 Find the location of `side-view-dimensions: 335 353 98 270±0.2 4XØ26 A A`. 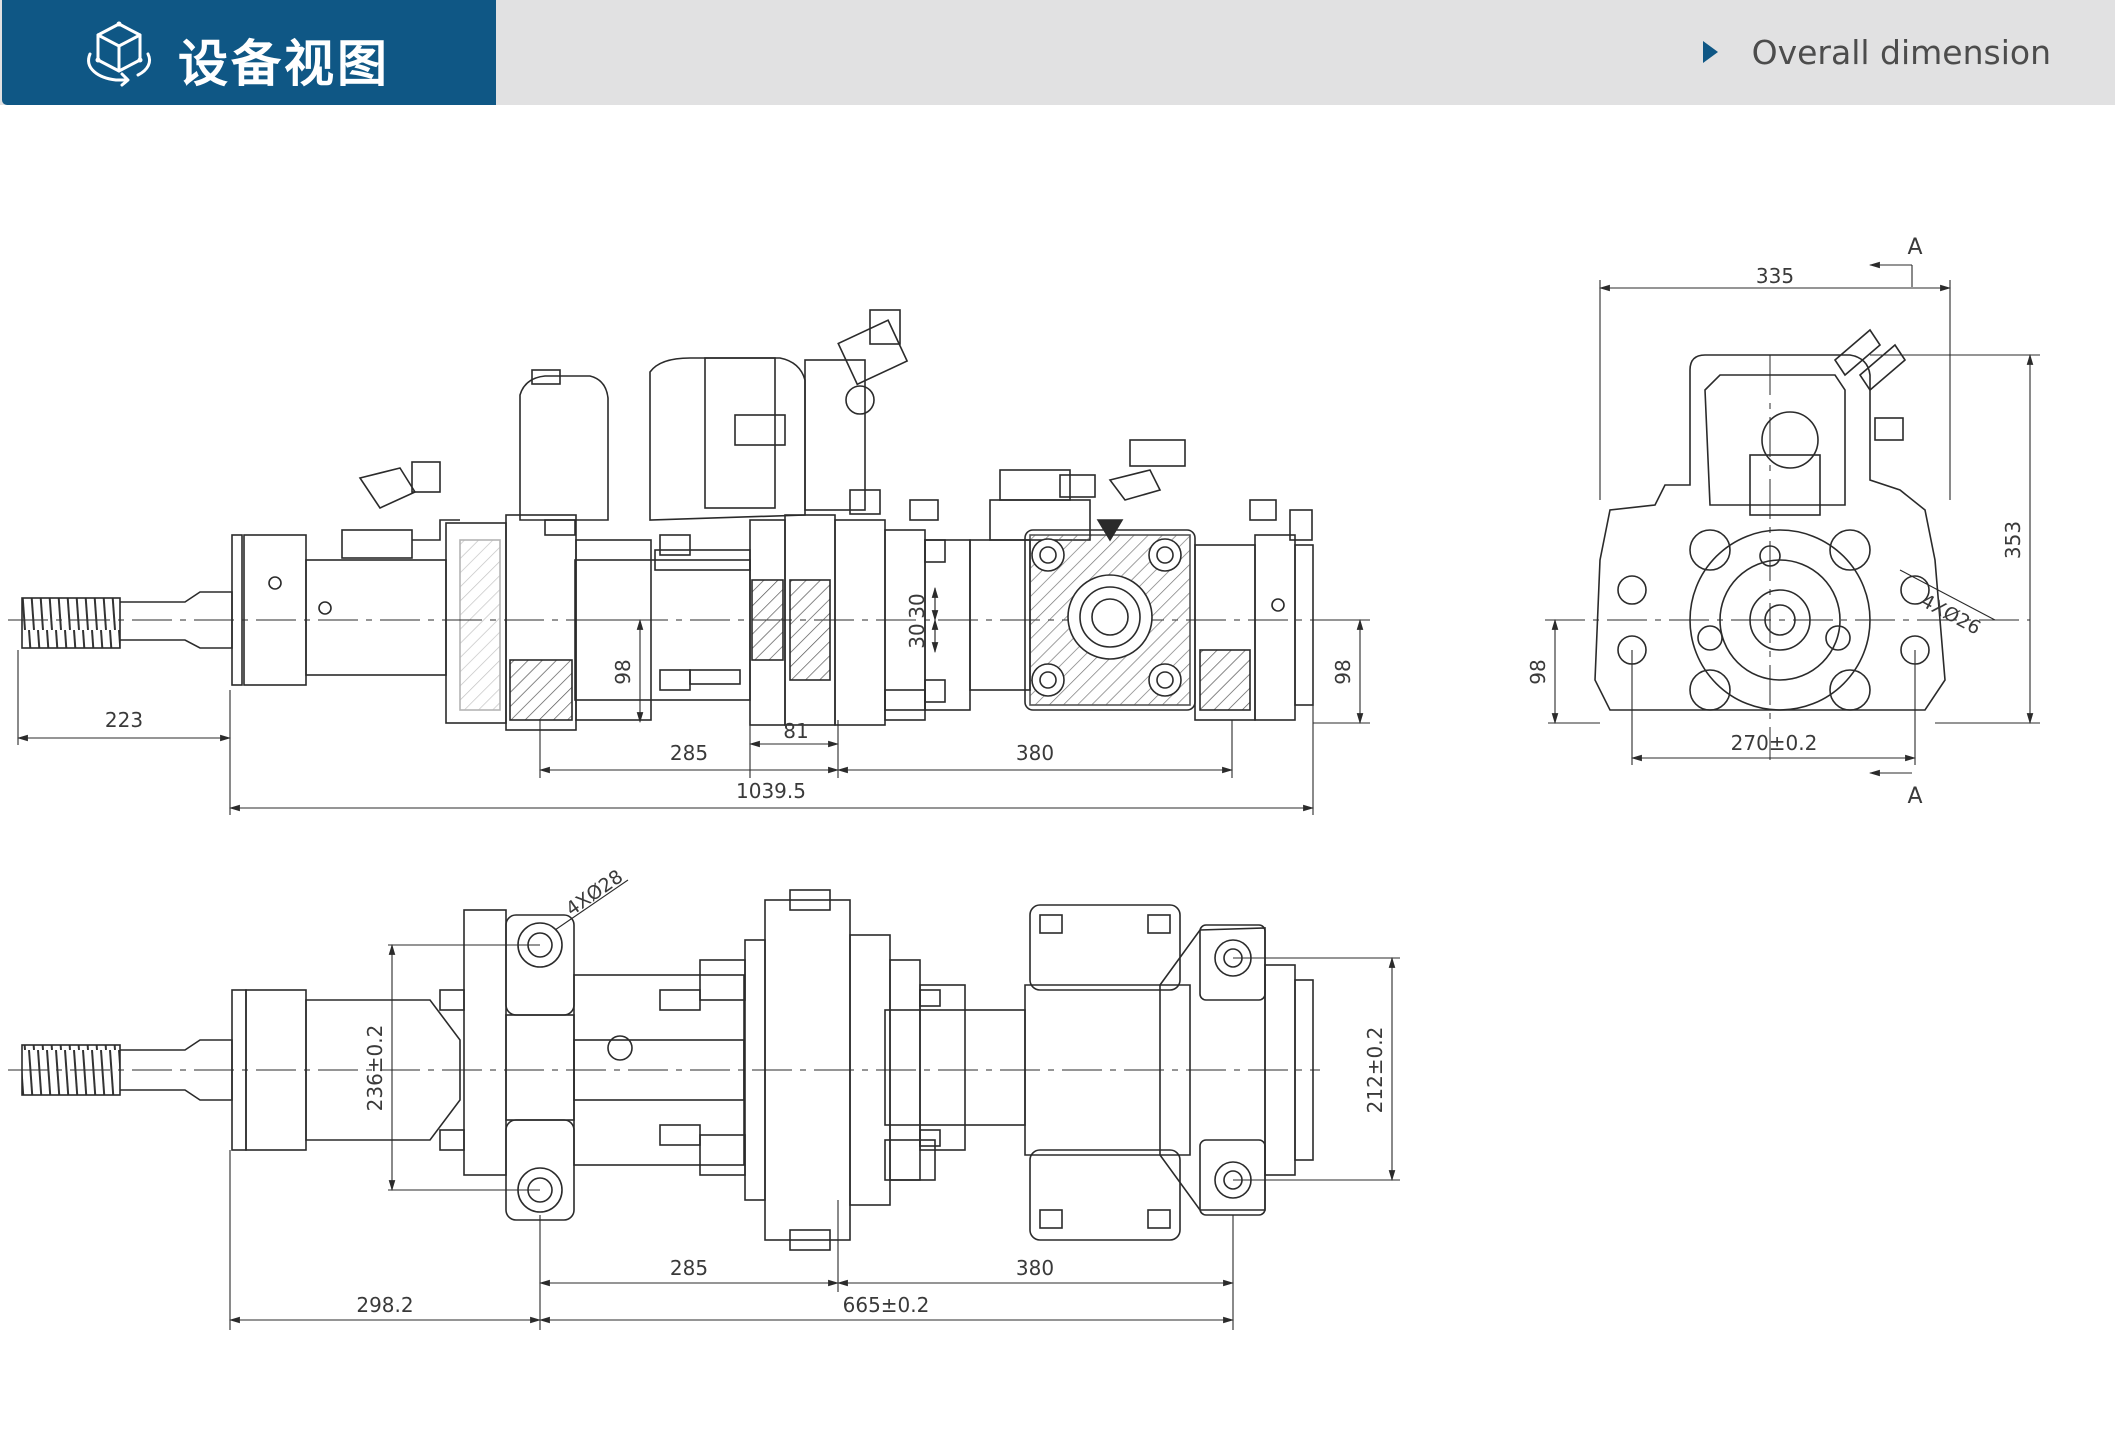

side-view-dimensions: 335 353 98 270±0.2 4XØ26 A A is located at coordinates (1783, 522).